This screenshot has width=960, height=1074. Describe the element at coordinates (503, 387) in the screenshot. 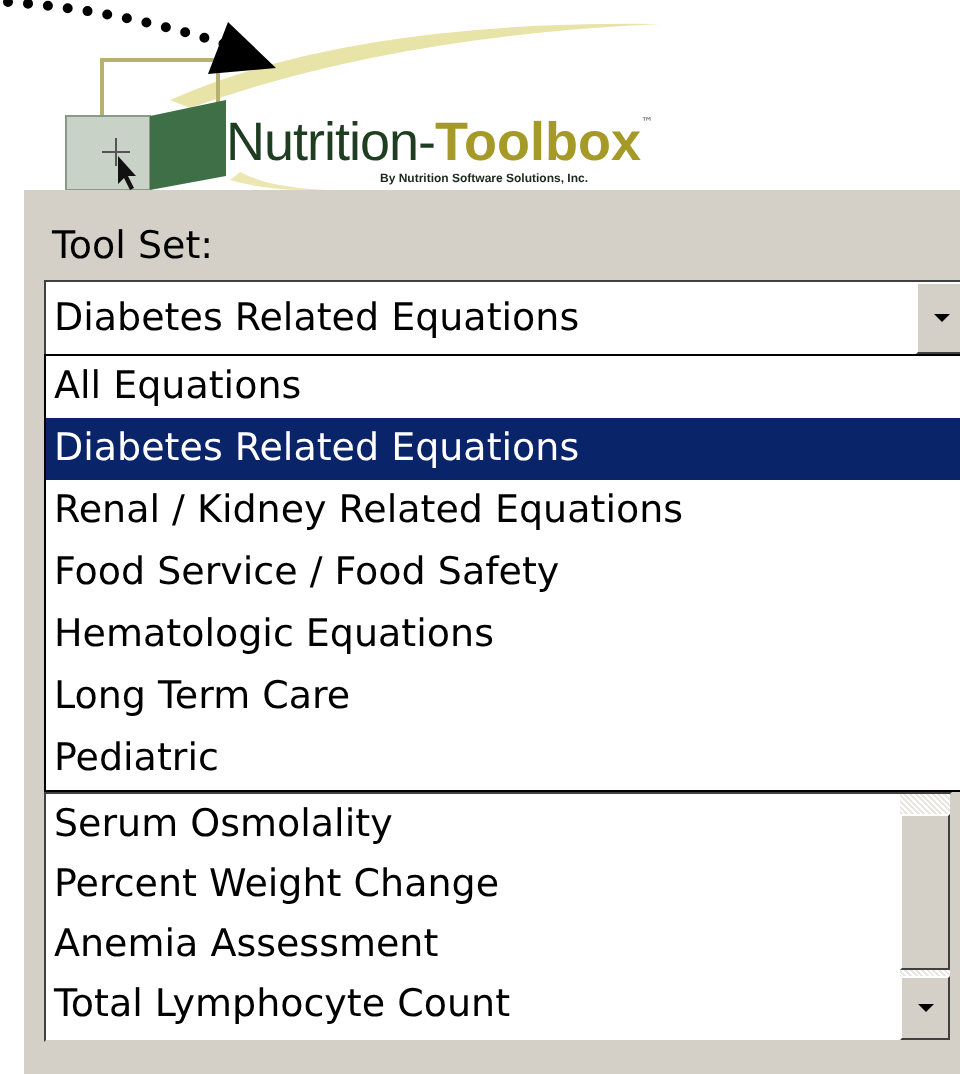

I see `dropdown-option: All Equations` at that location.